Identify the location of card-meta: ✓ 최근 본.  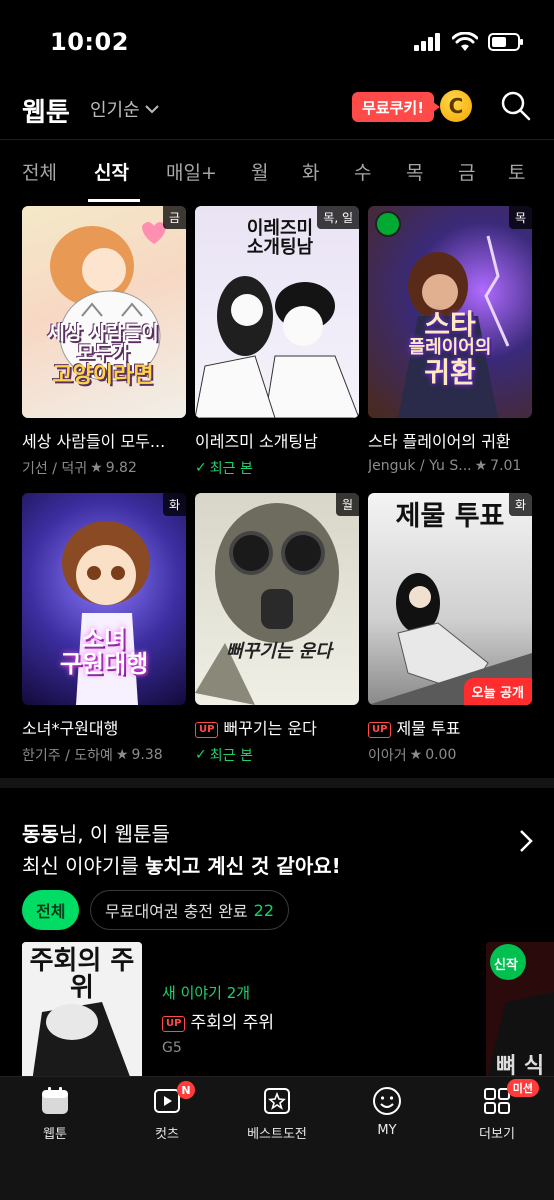
(277, 755).